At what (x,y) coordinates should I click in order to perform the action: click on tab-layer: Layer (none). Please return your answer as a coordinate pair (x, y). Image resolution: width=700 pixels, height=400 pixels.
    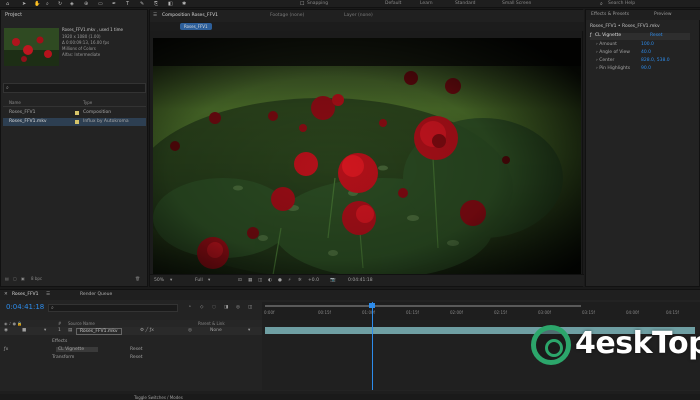
    Looking at the image, I should click on (358, 15).